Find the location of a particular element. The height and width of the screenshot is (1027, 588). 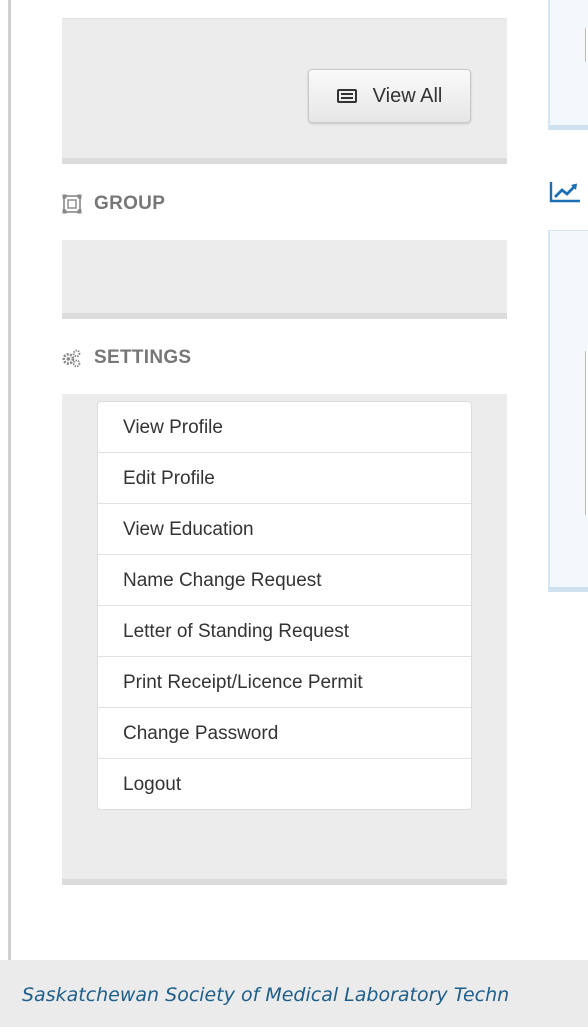

view-all-label: View All is located at coordinates (407, 95).